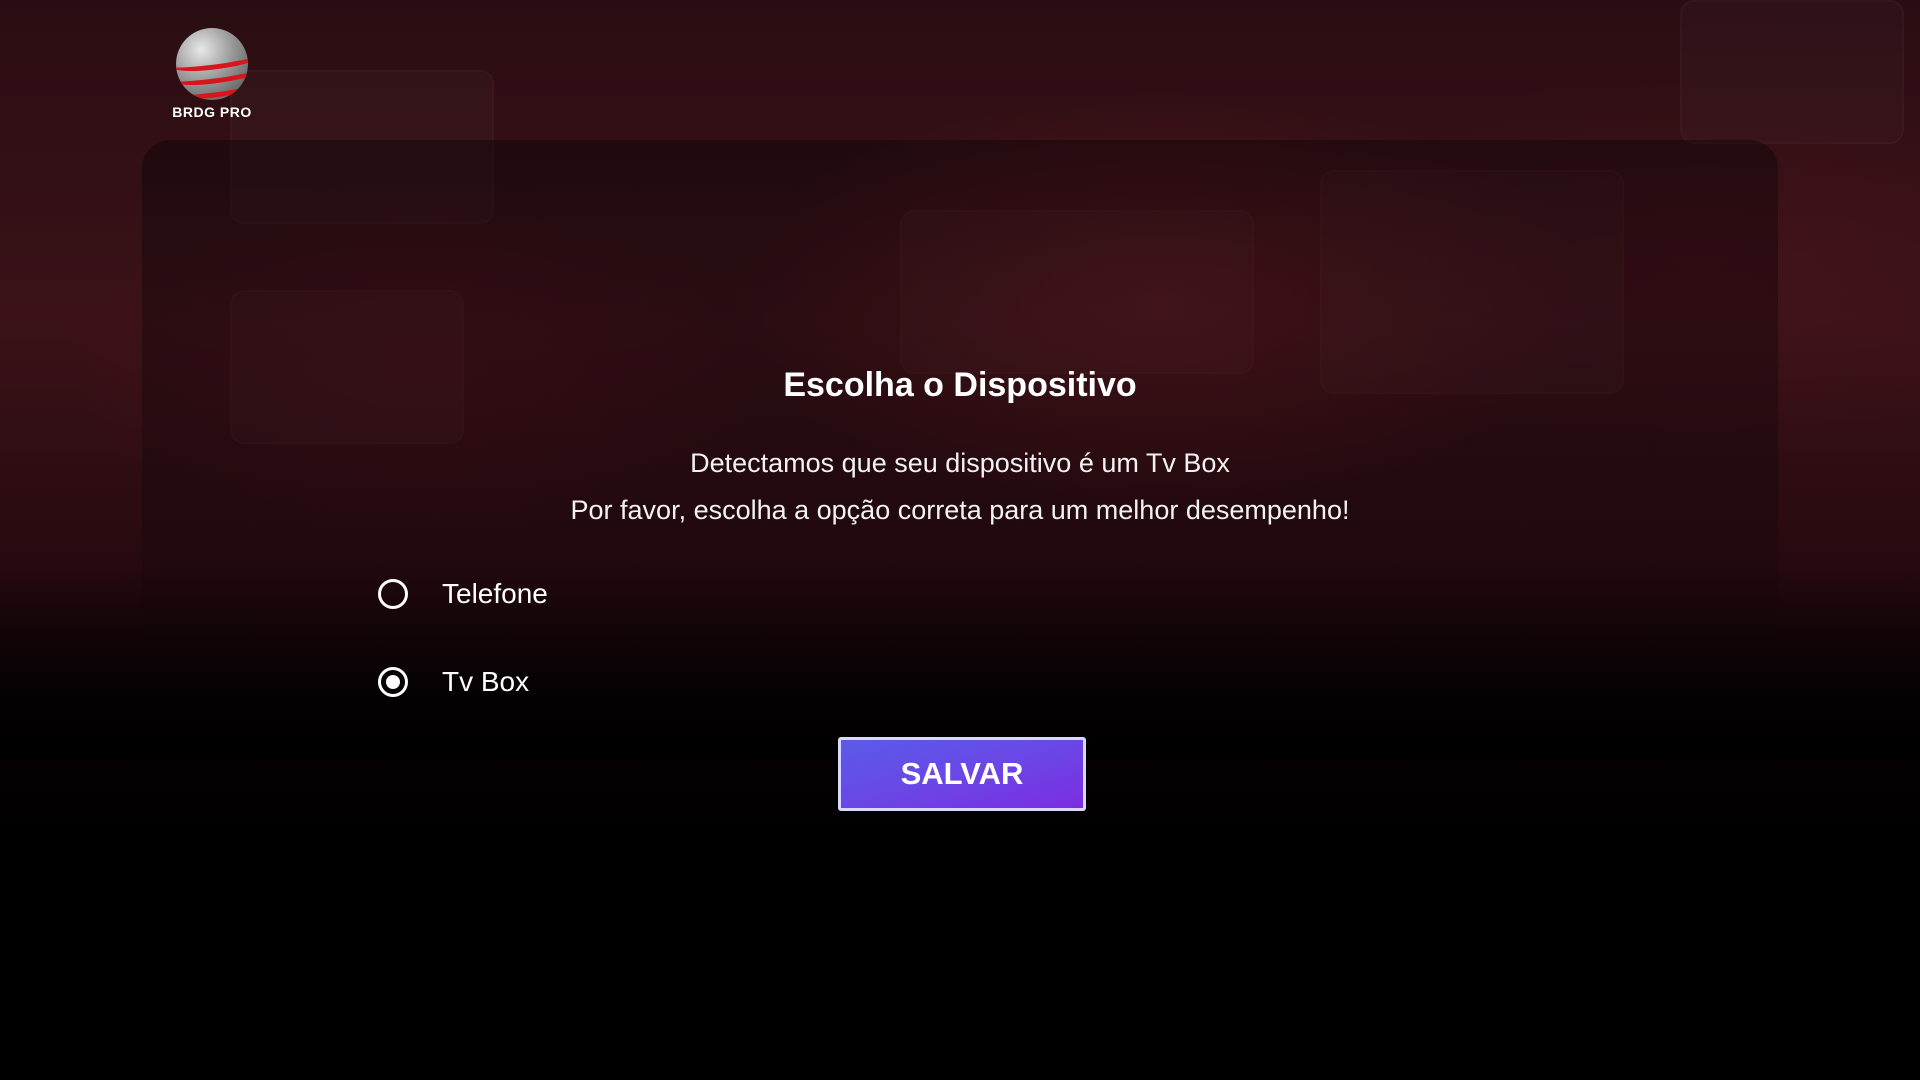 This screenshot has height=1080, width=1920. What do you see at coordinates (962, 774) in the screenshot?
I see `save-button: SALVAR` at bounding box center [962, 774].